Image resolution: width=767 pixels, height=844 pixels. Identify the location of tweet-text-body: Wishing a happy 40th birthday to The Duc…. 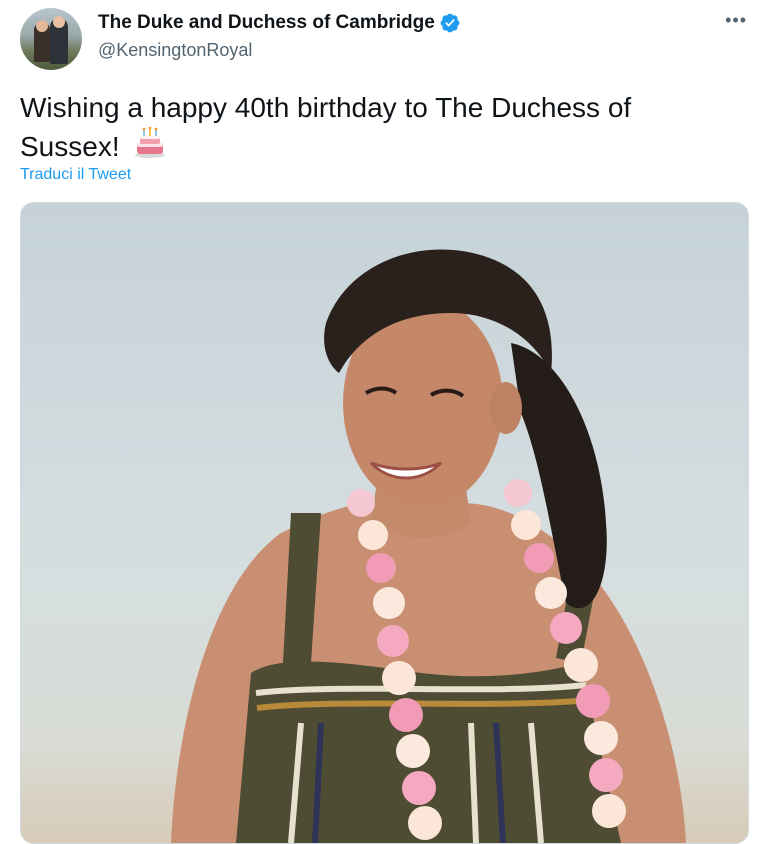
(326, 127).